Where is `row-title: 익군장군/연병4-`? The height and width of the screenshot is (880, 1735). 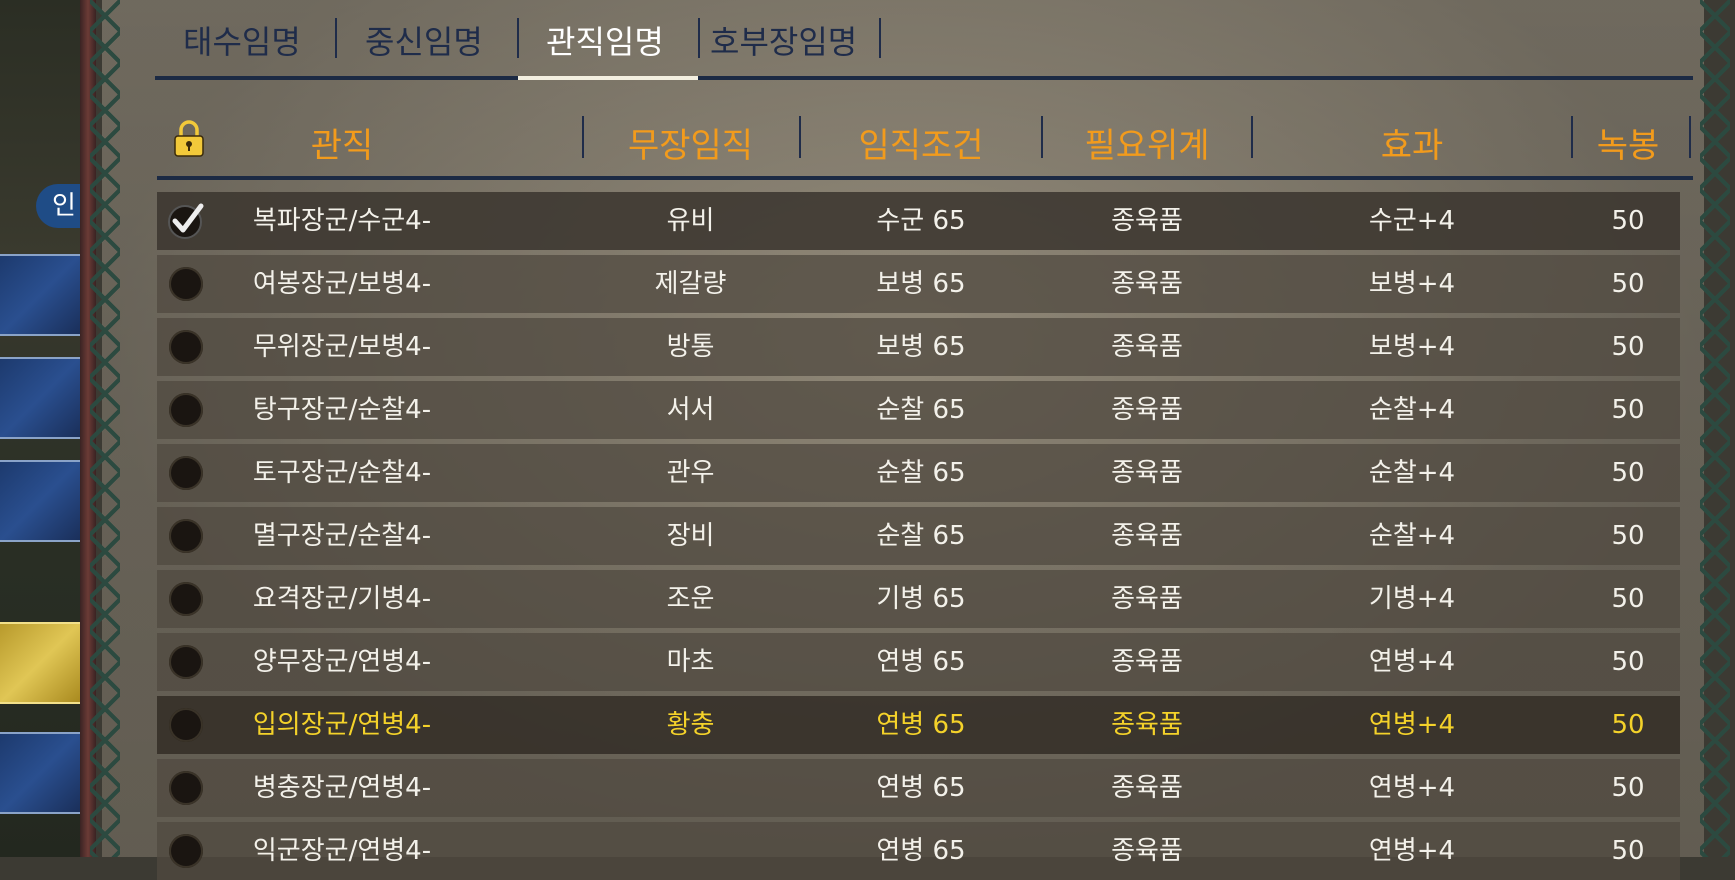
row-title: 익군장군/연병4- is located at coordinates (342, 851).